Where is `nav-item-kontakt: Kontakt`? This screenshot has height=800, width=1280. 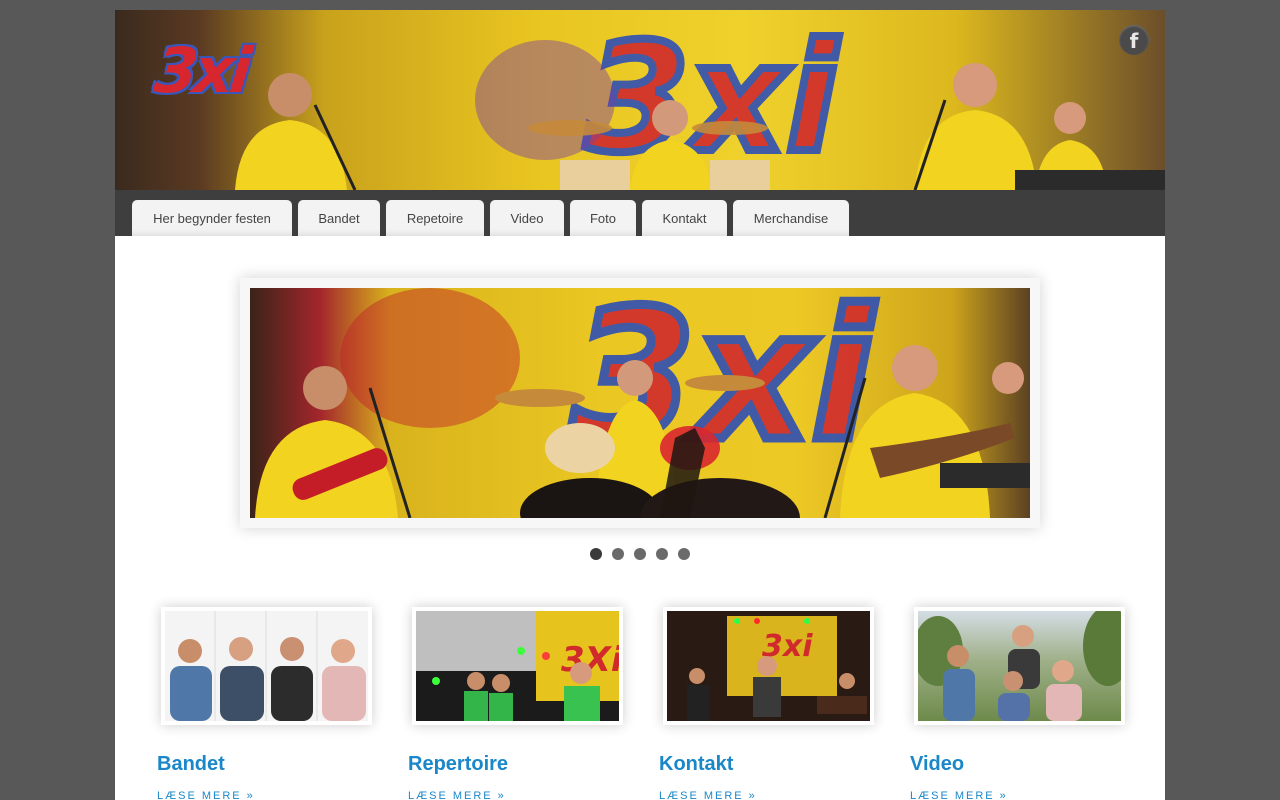 nav-item-kontakt: Kontakt is located at coordinates (684, 218).